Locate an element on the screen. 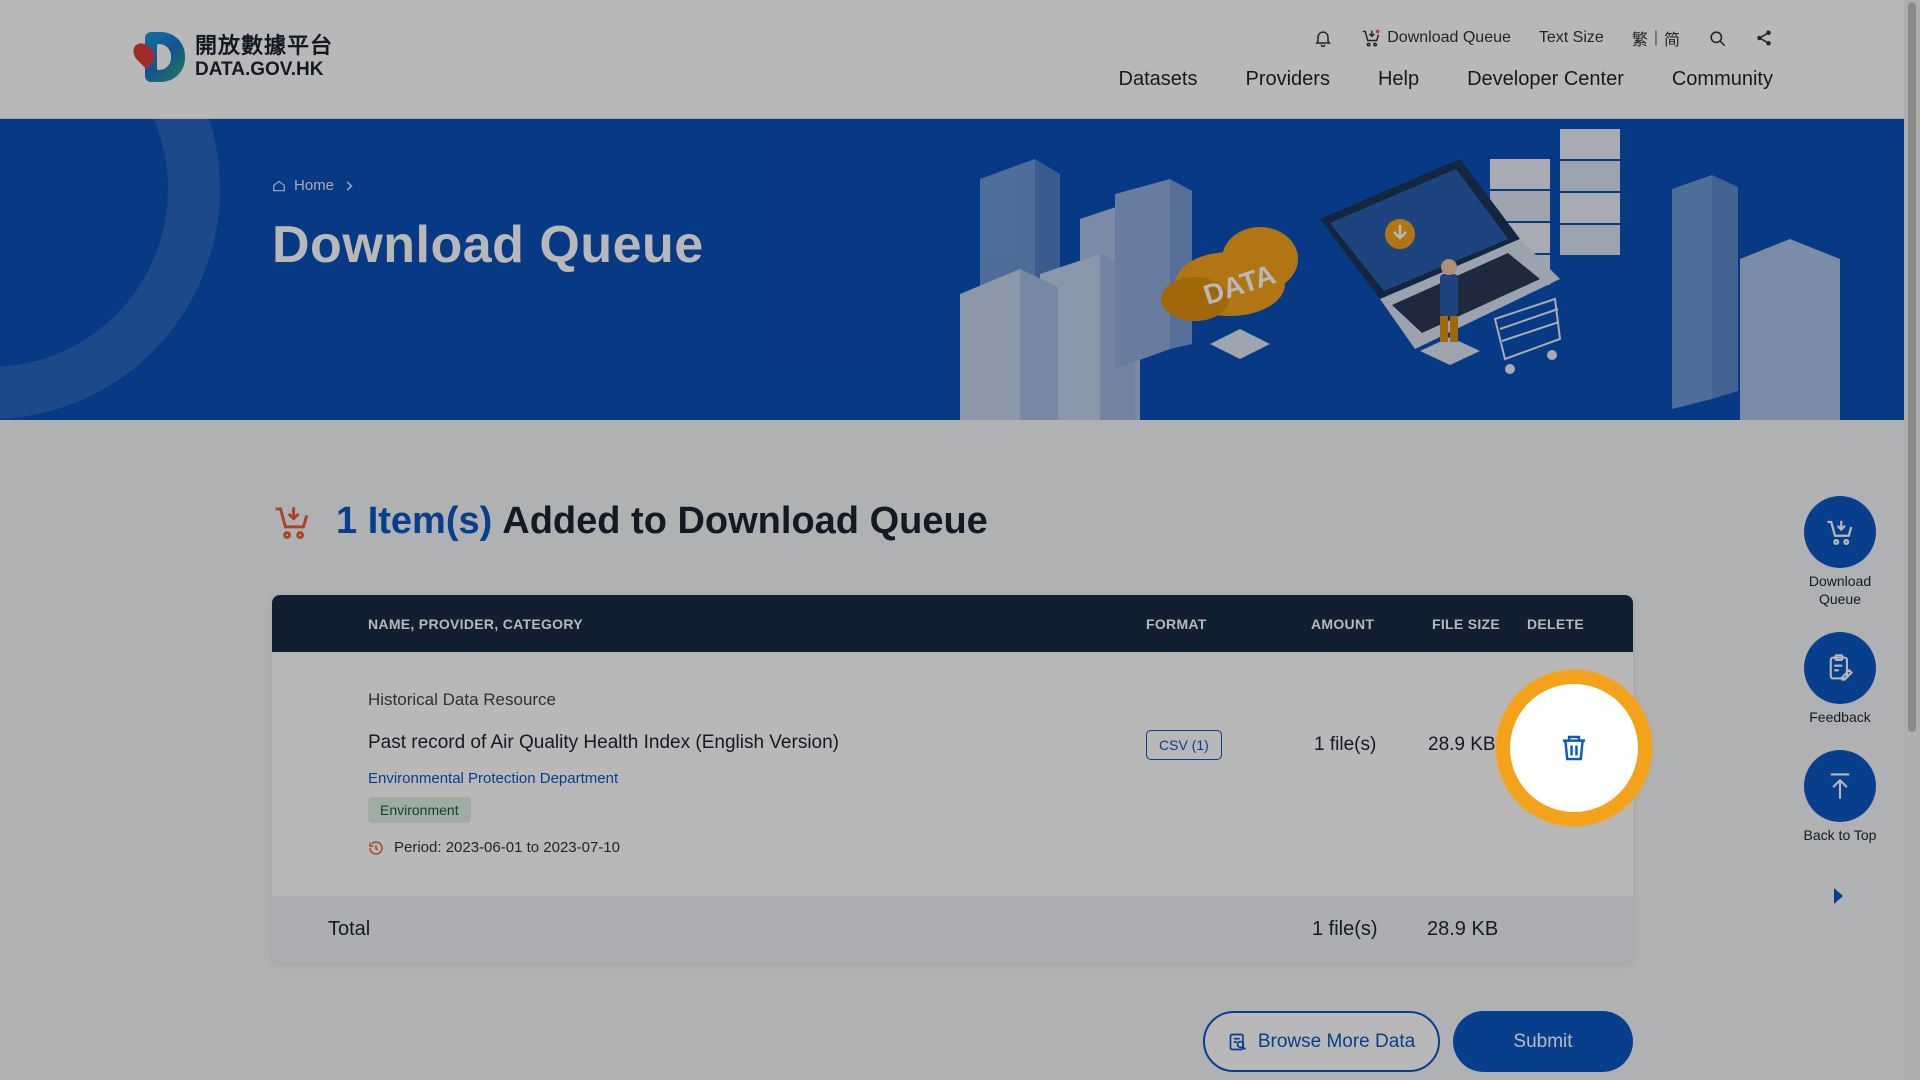 The width and height of the screenshot is (1920, 1080). download-queue-label: Download Queue is located at coordinates (1449, 37).